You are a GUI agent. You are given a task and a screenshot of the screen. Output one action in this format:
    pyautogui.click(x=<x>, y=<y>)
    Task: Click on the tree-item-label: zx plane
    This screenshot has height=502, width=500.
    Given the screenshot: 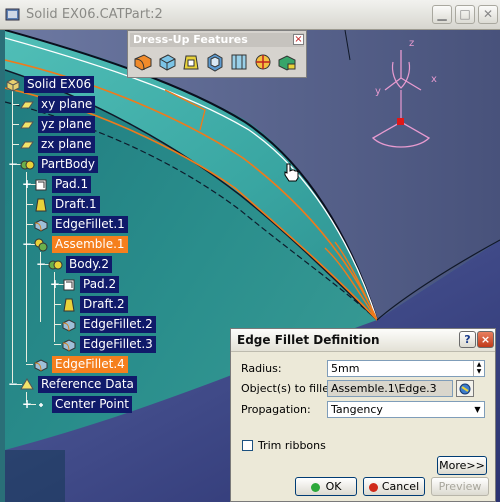 What is the action you would take?
    pyautogui.click(x=66, y=144)
    